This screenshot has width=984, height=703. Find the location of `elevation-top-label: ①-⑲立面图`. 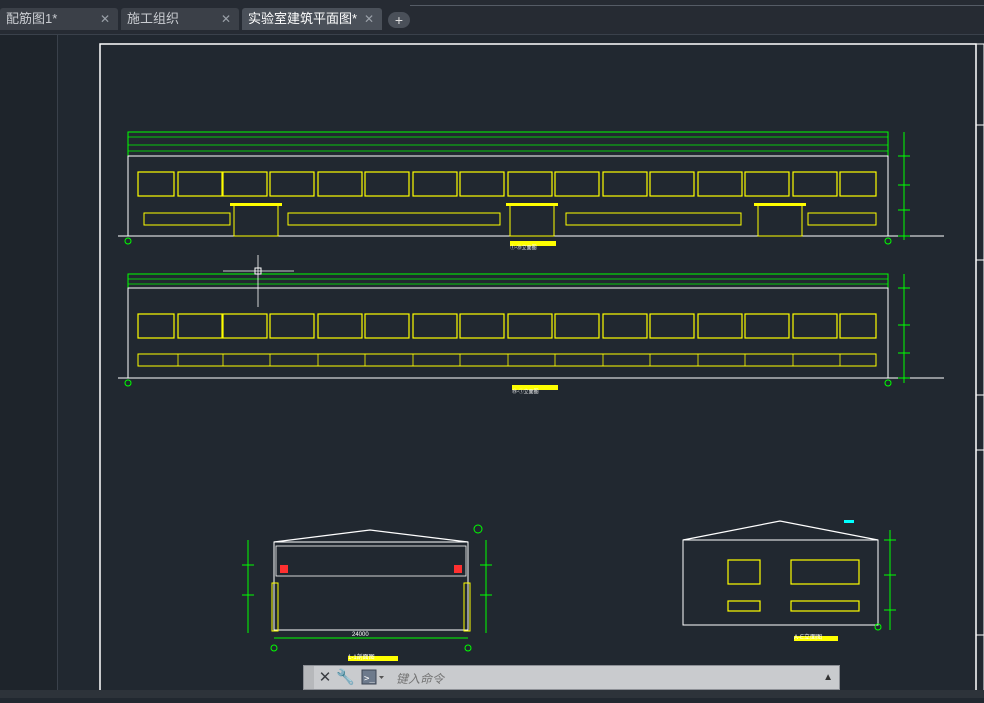

elevation-top-label: ①-⑲立面图 is located at coordinates (523, 247).